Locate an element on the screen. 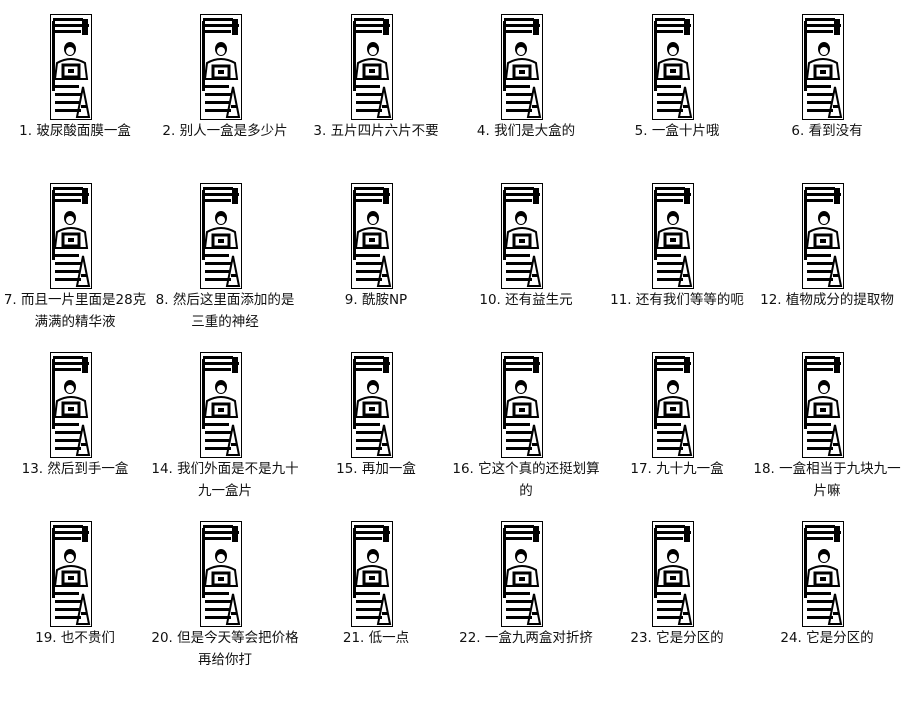 This screenshot has height=705, width=904. frame-caption: 4. 我们是大盒的 is located at coordinates (526, 131).